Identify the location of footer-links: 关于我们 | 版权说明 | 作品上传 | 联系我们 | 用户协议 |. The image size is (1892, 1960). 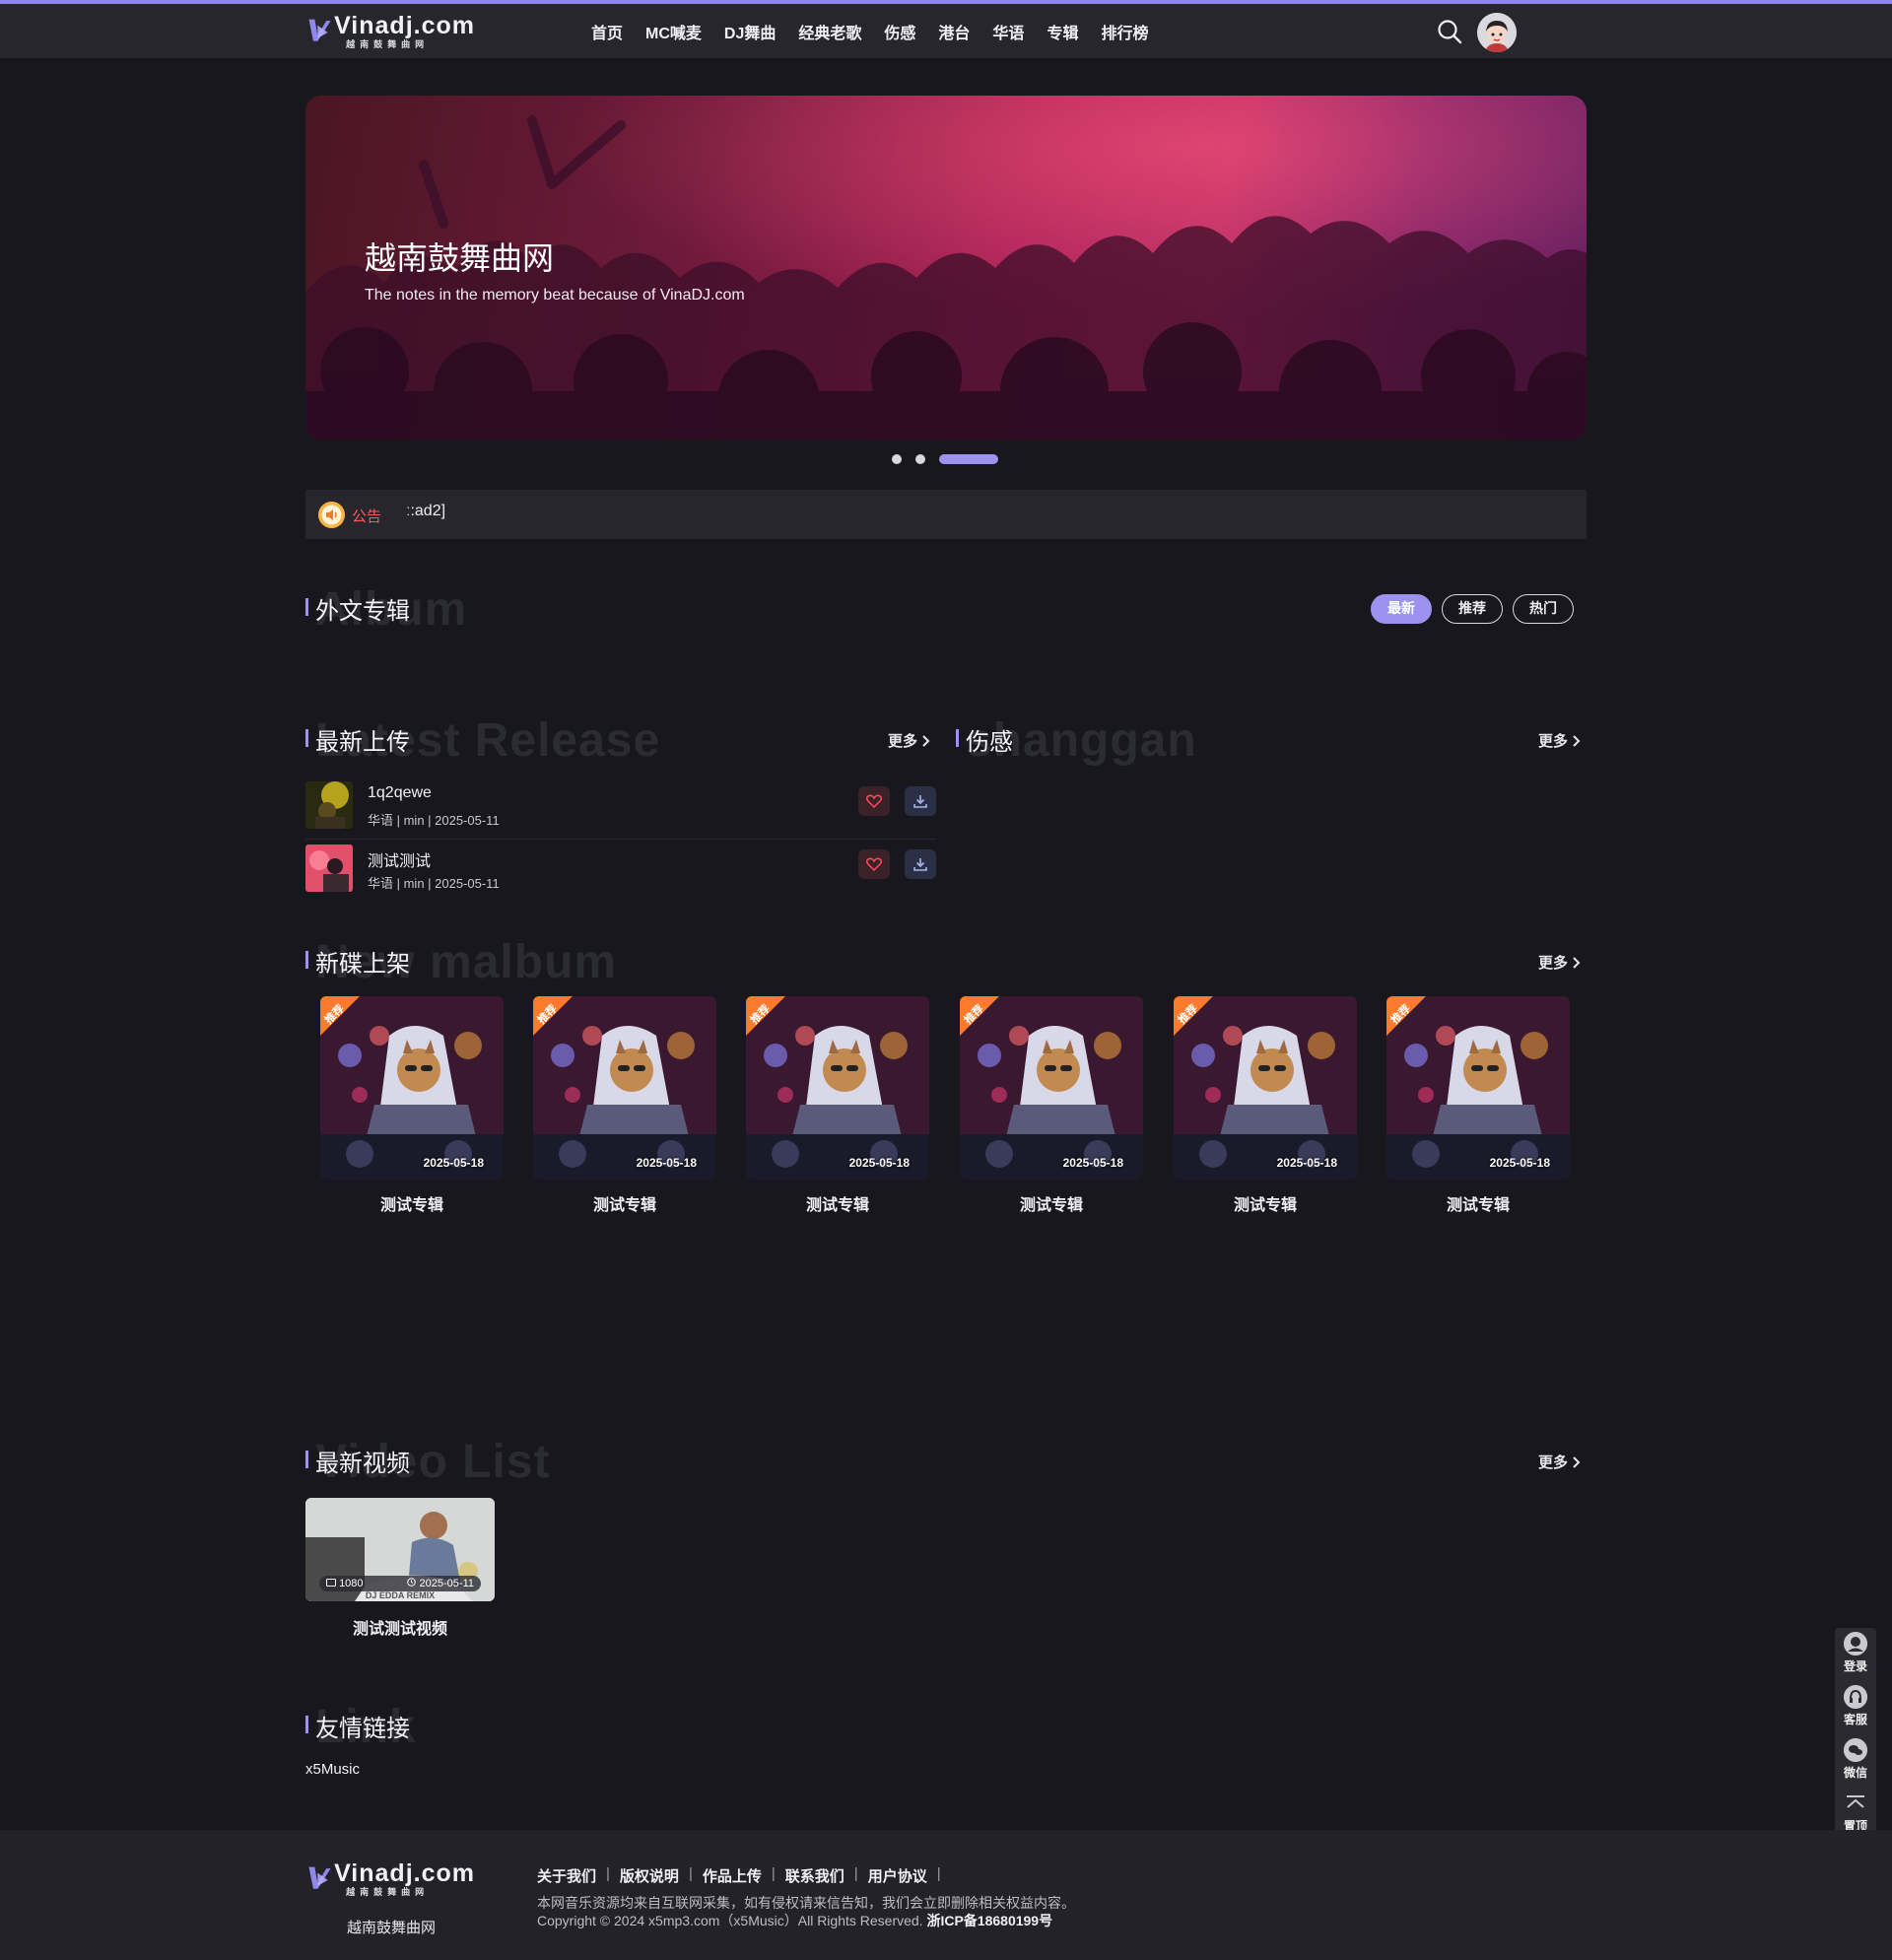
(739, 1876).